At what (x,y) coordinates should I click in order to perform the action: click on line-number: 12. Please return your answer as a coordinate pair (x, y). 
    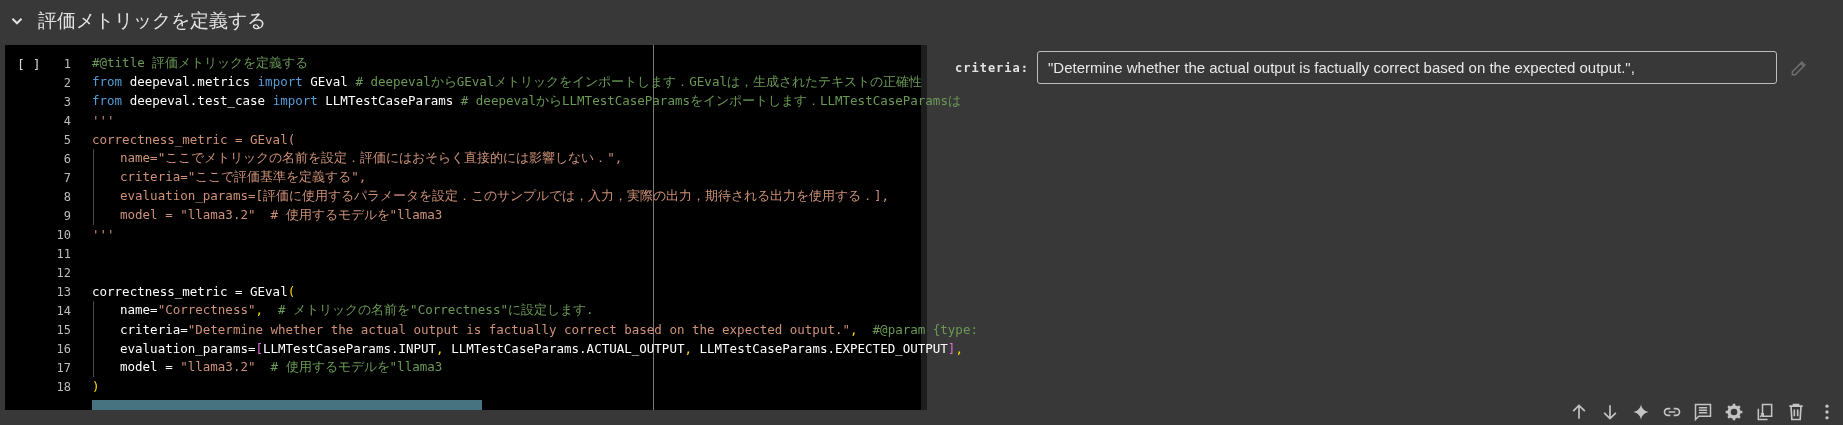
    Looking at the image, I should click on (63, 272).